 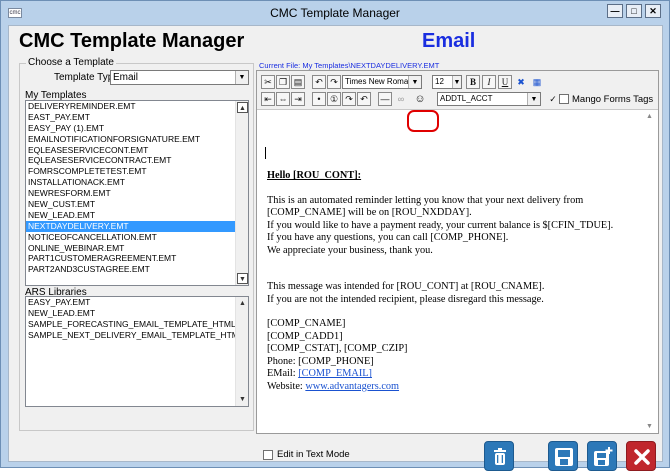 I want to click on list-item: PART2AND3CUSTAGREE.EMT, so click(x=137, y=269).